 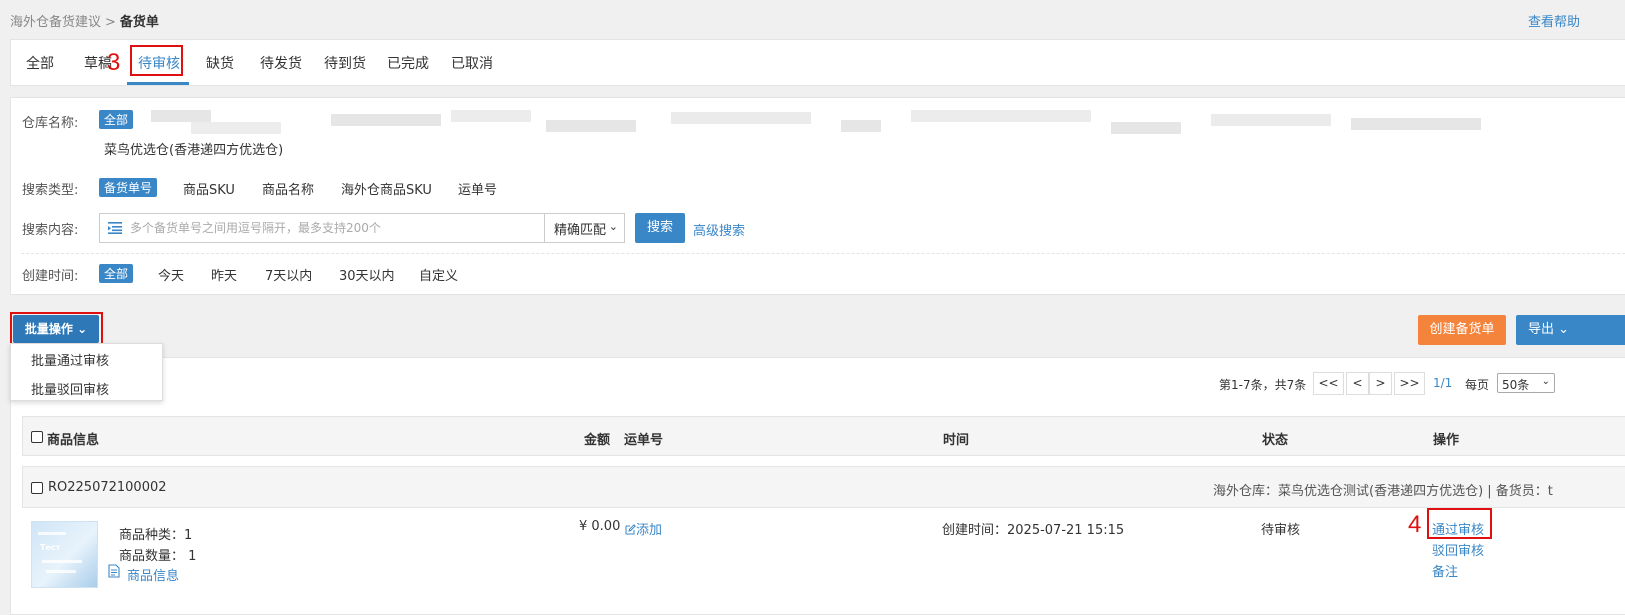 What do you see at coordinates (114, 62) in the screenshot?
I see `annotation-step-3: 3` at bounding box center [114, 62].